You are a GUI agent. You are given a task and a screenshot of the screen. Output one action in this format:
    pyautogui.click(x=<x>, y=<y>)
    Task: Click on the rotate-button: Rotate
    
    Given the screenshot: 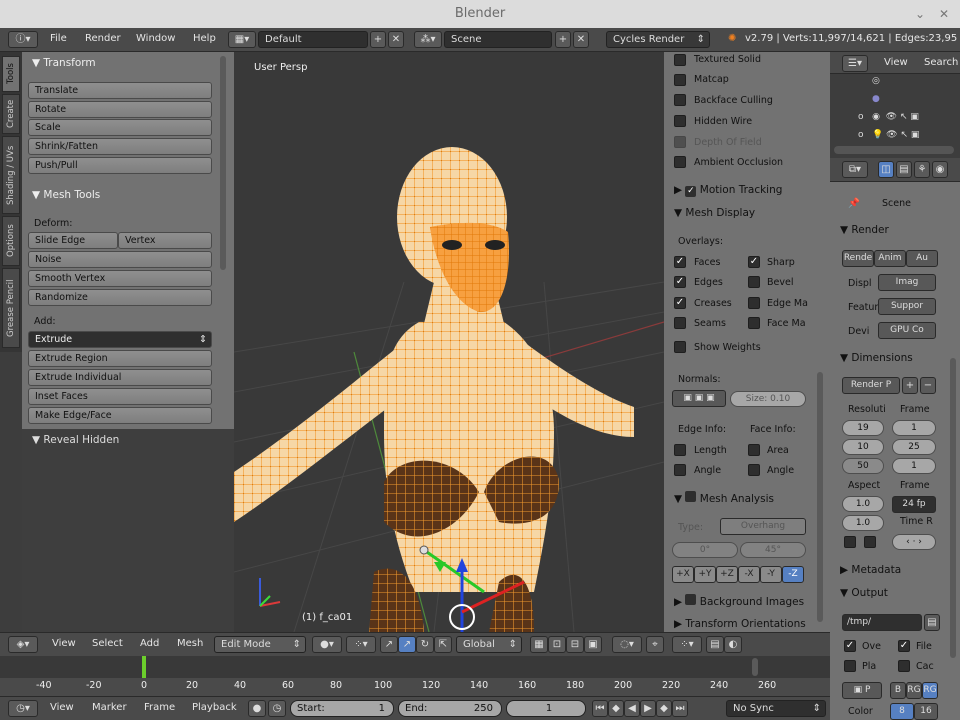 What is the action you would take?
    pyautogui.click(x=120, y=109)
    